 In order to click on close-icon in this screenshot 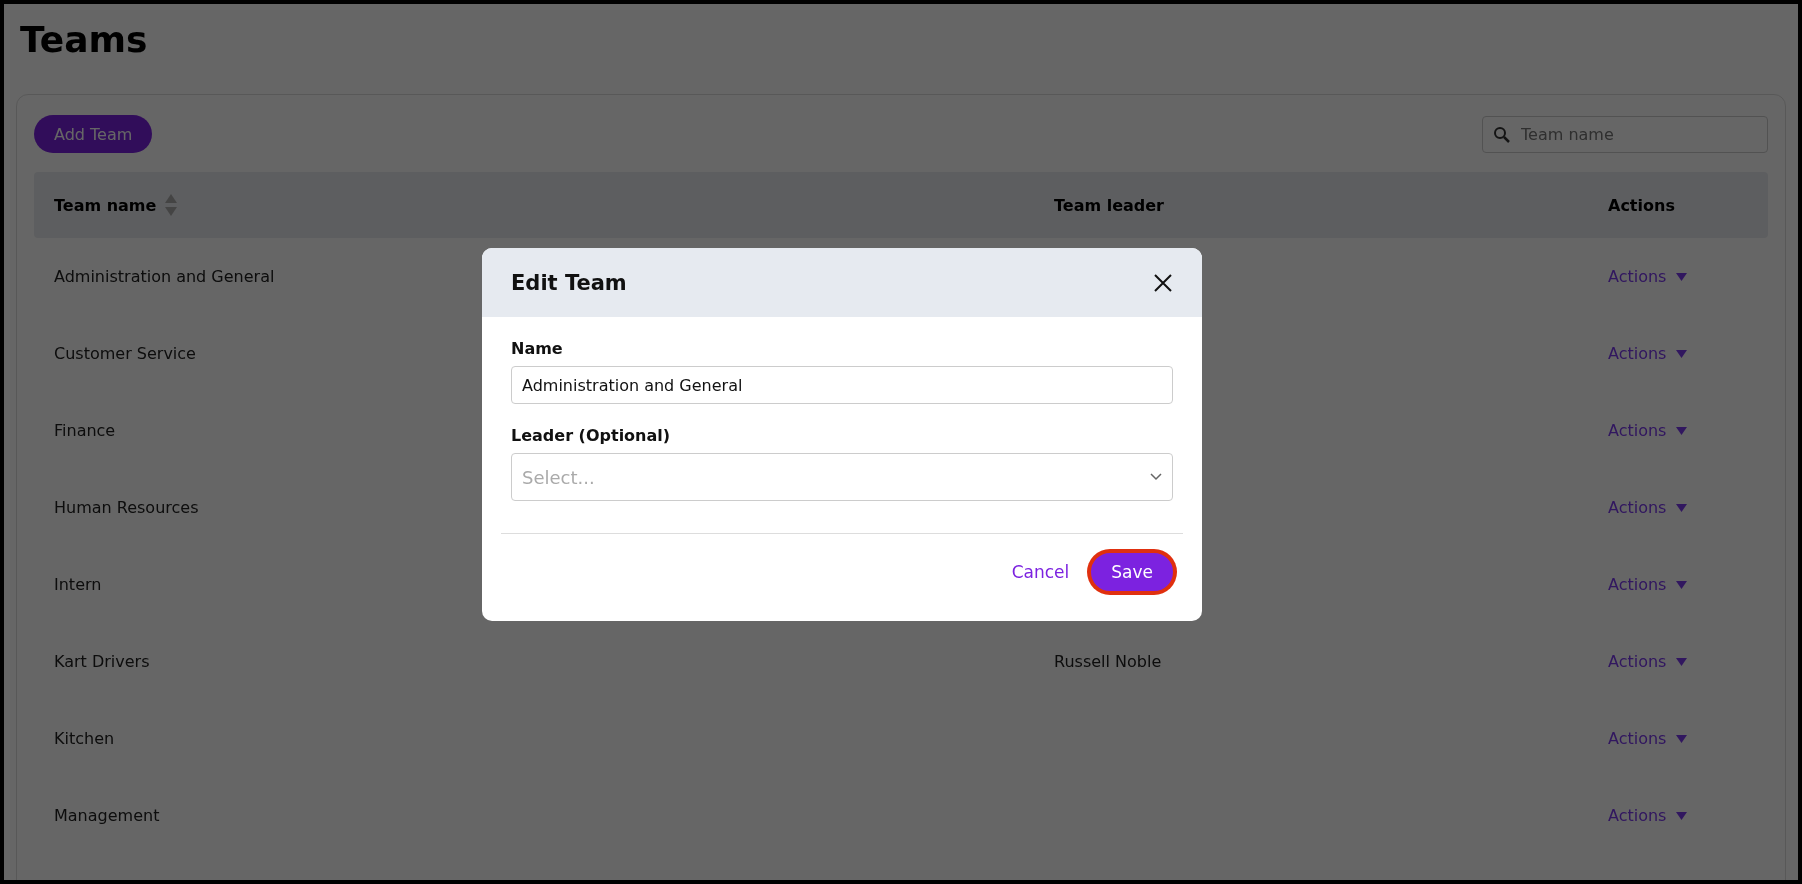, I will do `click(1163, 282)`.